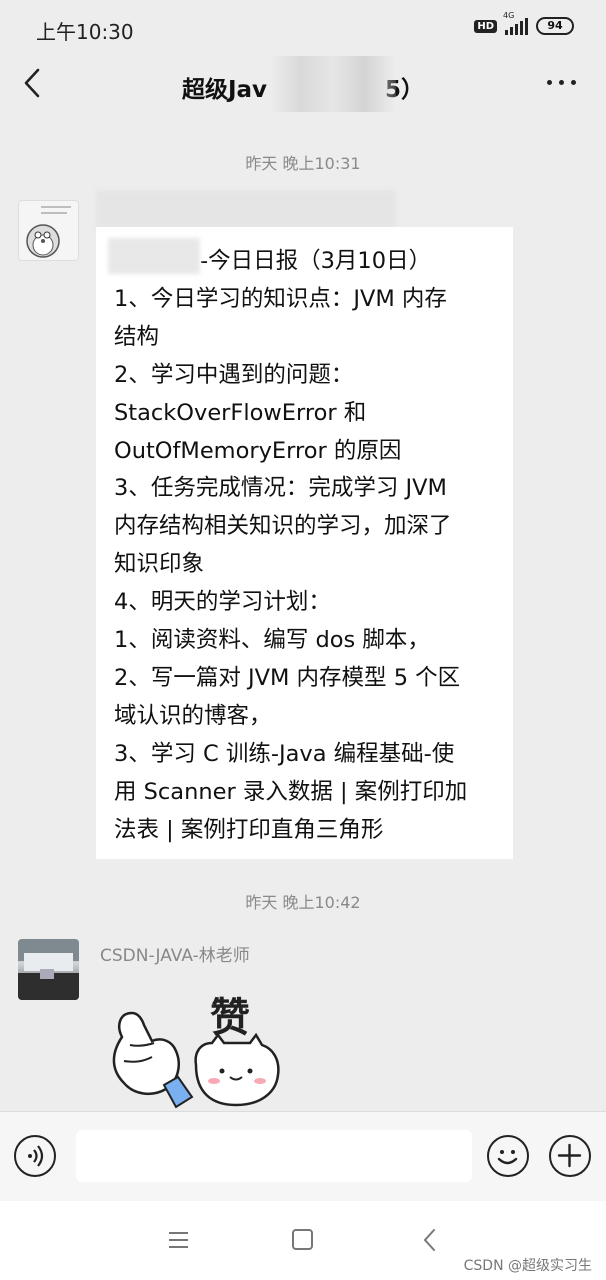 The width and height of the screenshot is (606, 1280). What do you see at coordinates (515, 23) in the screenshot?
I see `signal-icon: 4G` at bounding box center [515, 23].